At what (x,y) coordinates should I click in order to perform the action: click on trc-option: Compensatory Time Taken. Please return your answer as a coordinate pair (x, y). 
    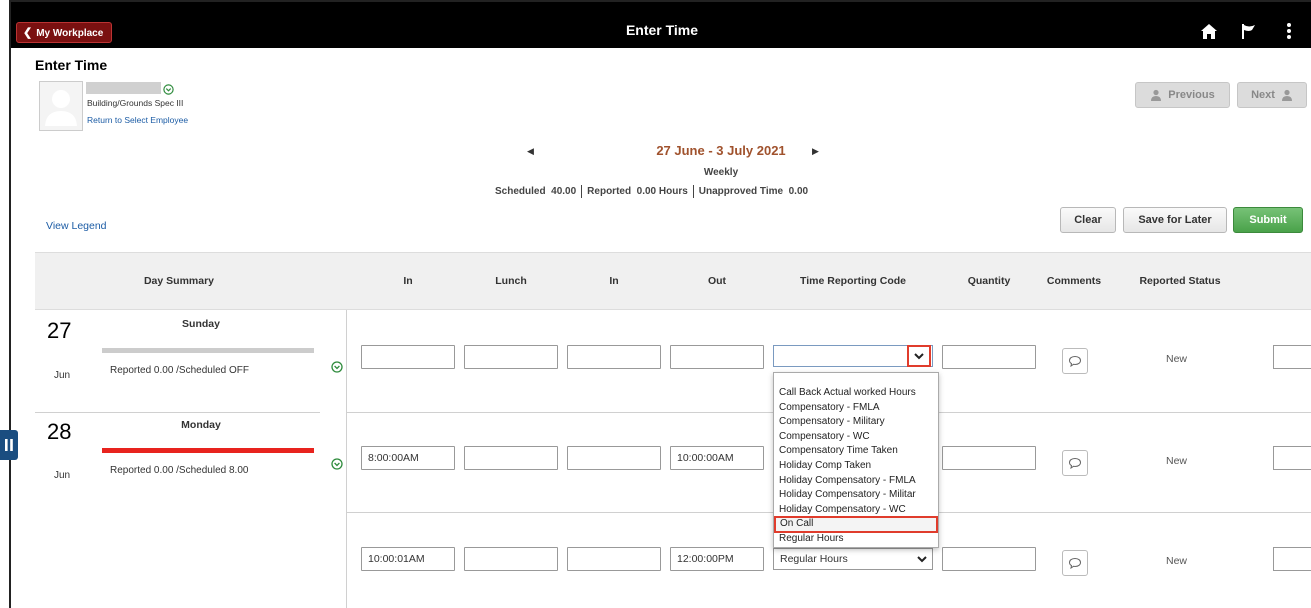
    Looking at the image, I should click on (856, 451).